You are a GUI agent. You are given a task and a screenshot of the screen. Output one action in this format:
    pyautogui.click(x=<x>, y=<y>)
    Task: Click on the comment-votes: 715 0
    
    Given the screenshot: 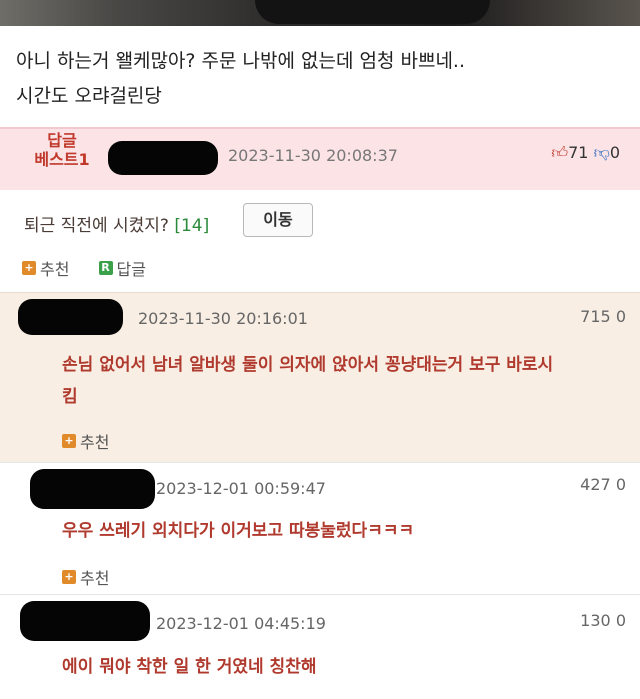 What is the action you would take?
    pyautogui.click(x=603, y=316)
    